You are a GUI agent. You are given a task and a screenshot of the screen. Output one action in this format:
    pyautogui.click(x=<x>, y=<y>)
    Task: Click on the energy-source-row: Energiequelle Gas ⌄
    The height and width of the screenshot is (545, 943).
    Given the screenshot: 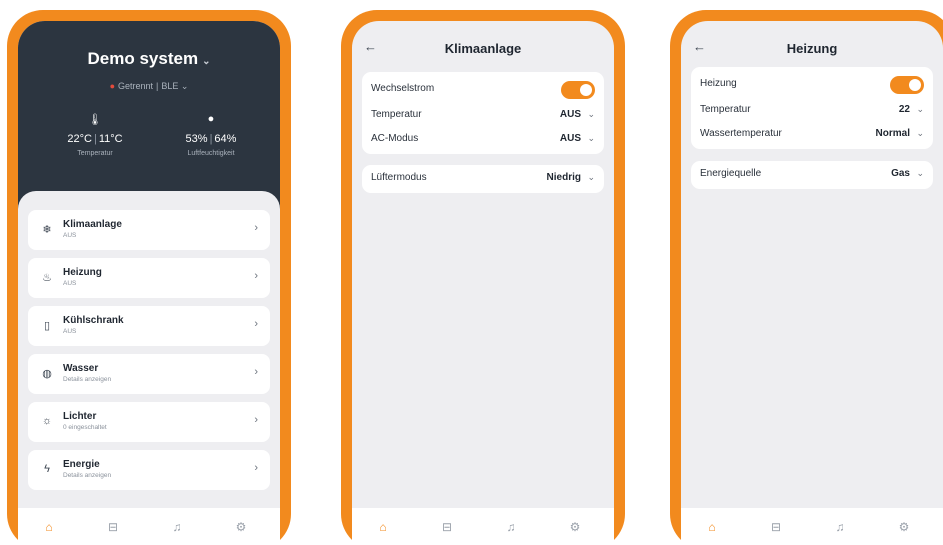 What is the action you would take?
    pyautogui.click(x=812, y=175)
    